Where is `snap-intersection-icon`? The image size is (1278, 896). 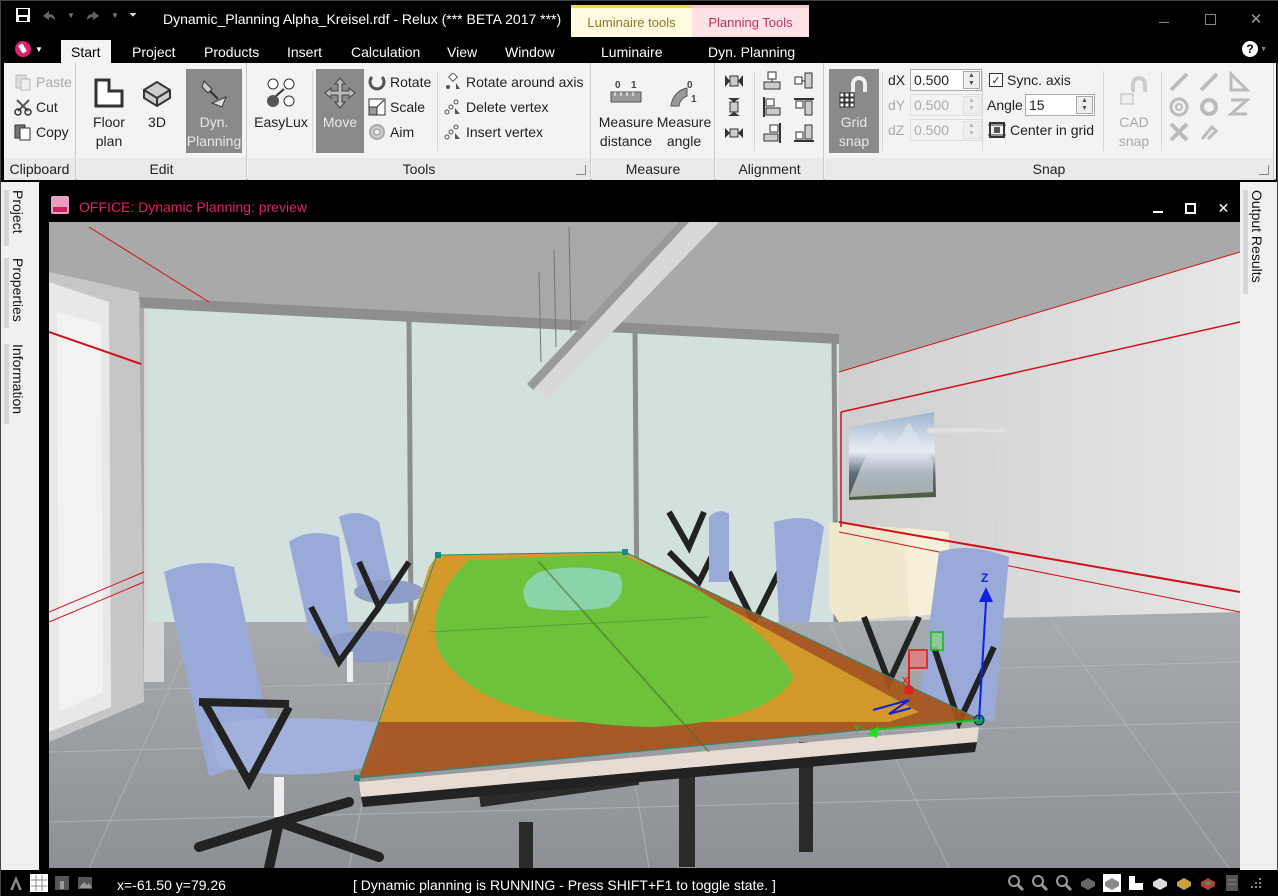 snap-intersection-icon is located at coordinates (1179, 133).